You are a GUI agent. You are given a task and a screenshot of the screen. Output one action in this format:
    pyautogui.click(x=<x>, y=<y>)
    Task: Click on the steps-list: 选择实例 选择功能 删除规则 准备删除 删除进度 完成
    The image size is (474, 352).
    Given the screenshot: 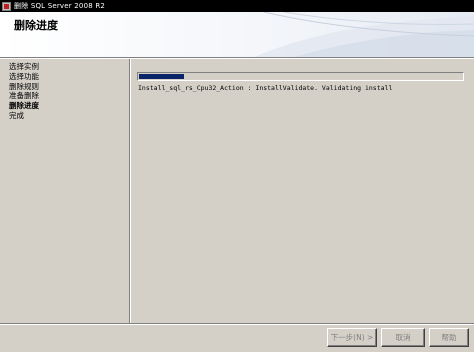 What is the action you would take?
    pyautogui.click(x=24, y=91)
    